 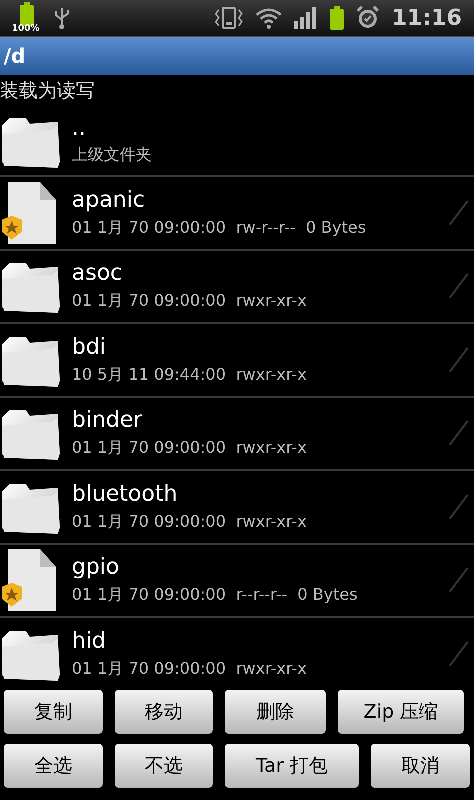 What do you see at coordinates (15, 56) in the screenshot?
I see `path-title: /d` at bounding box center [15, 56].